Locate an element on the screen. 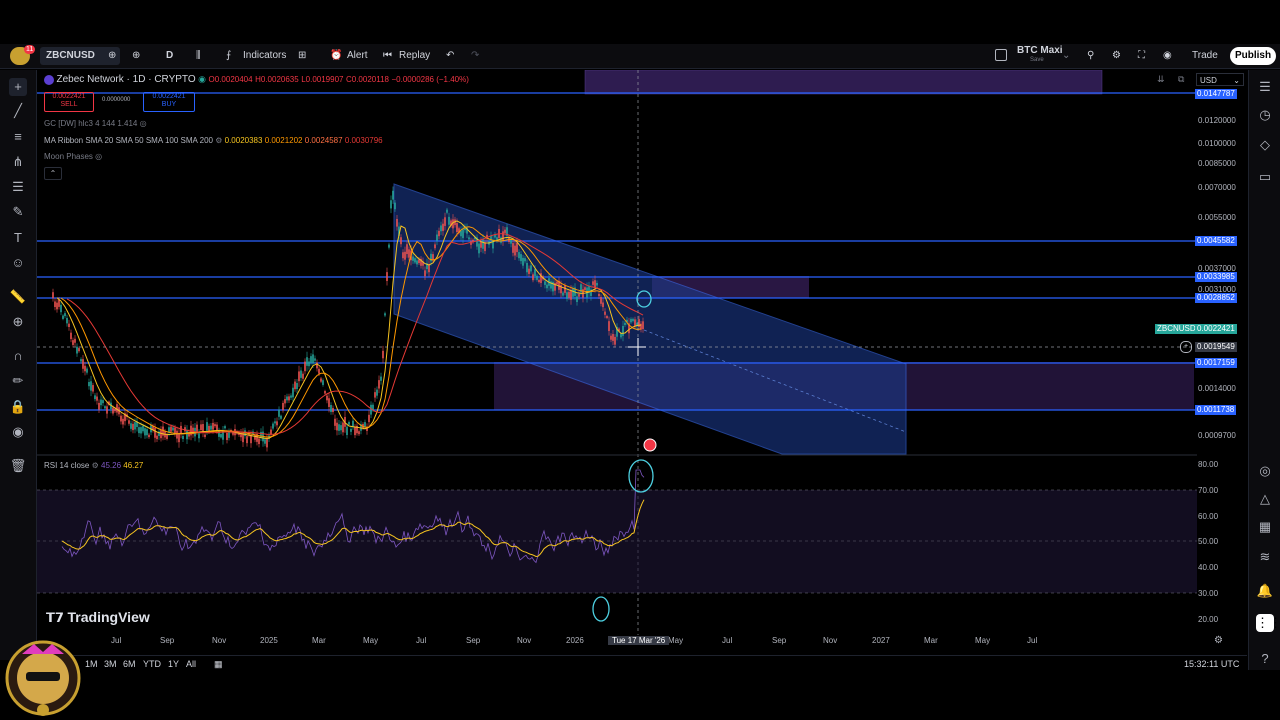 Image resolution: width=1280 pixels, height=720 pixels. sell-button: 0.0022421 SELL is located at coordinates (69, 102).